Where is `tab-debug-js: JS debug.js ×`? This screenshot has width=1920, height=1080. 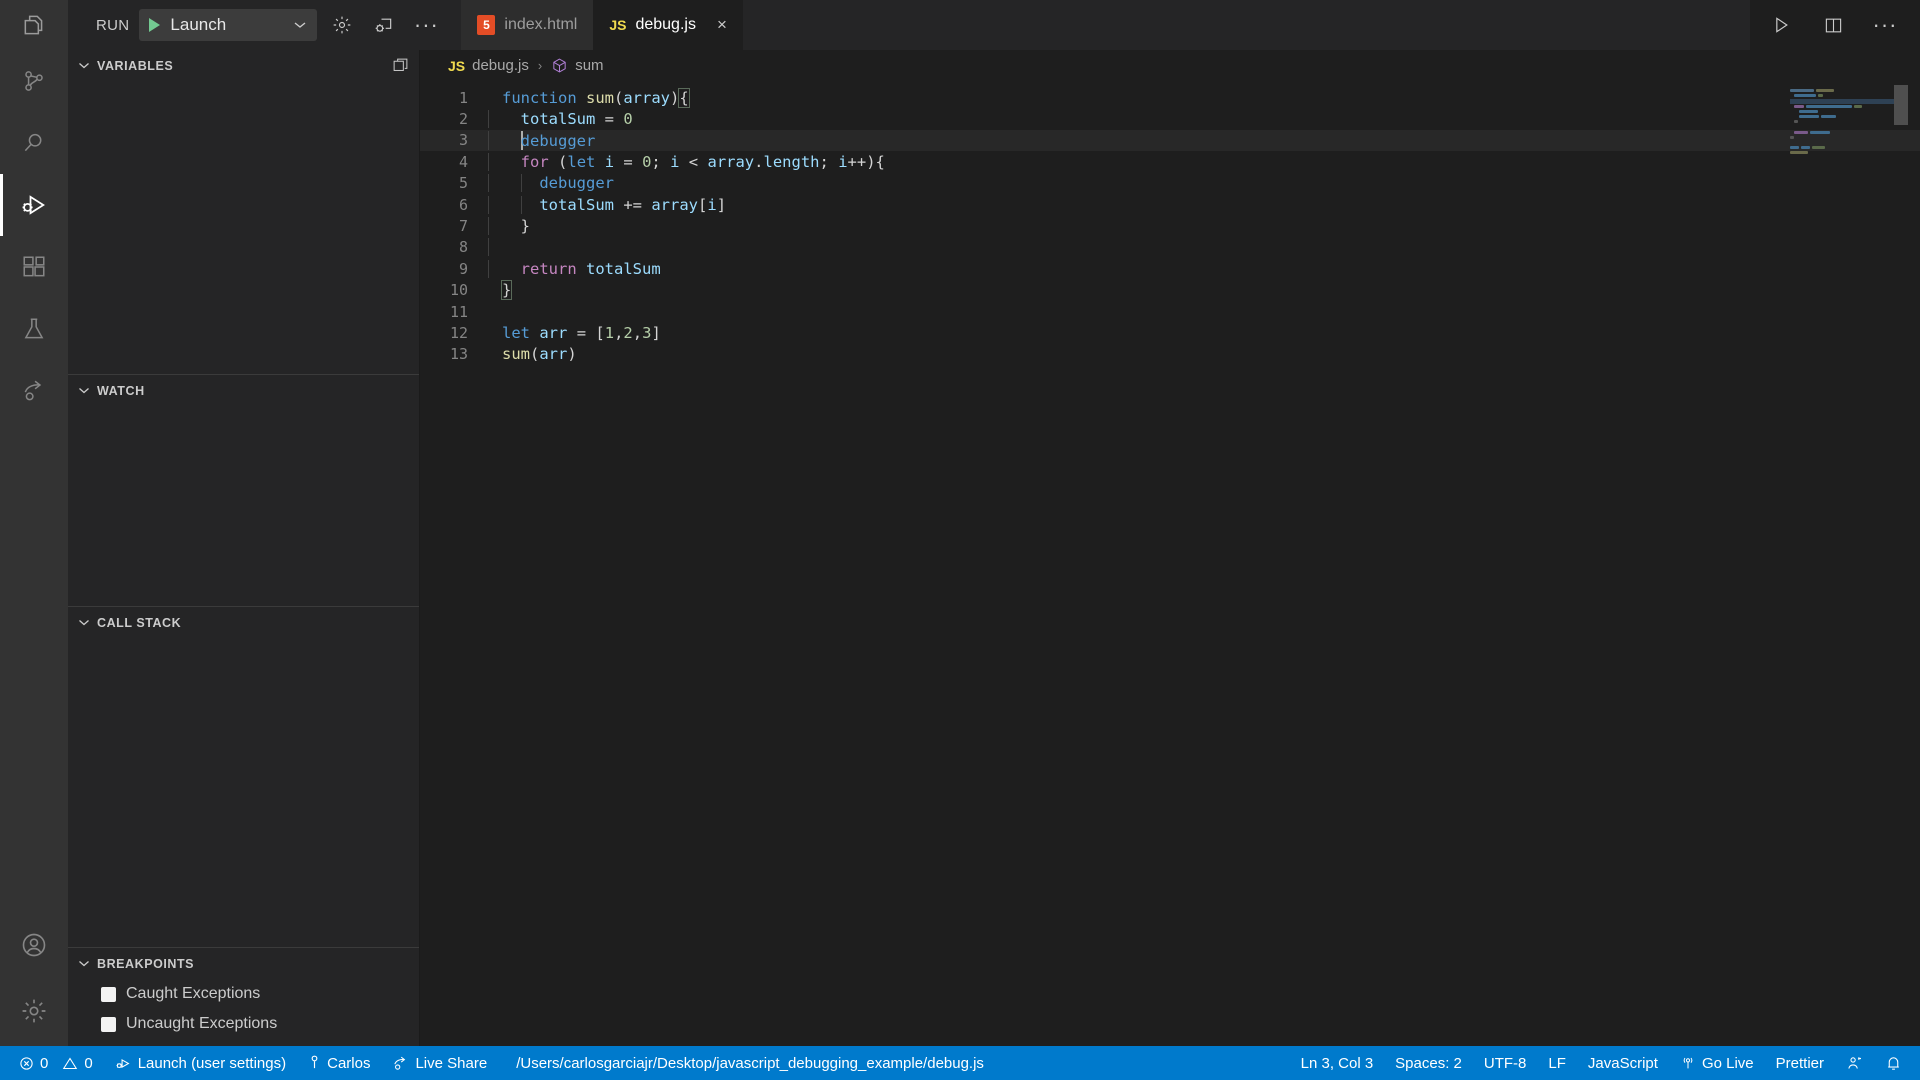 tab-debug-js: JS debug.js × is located at coordinates (668, 25).